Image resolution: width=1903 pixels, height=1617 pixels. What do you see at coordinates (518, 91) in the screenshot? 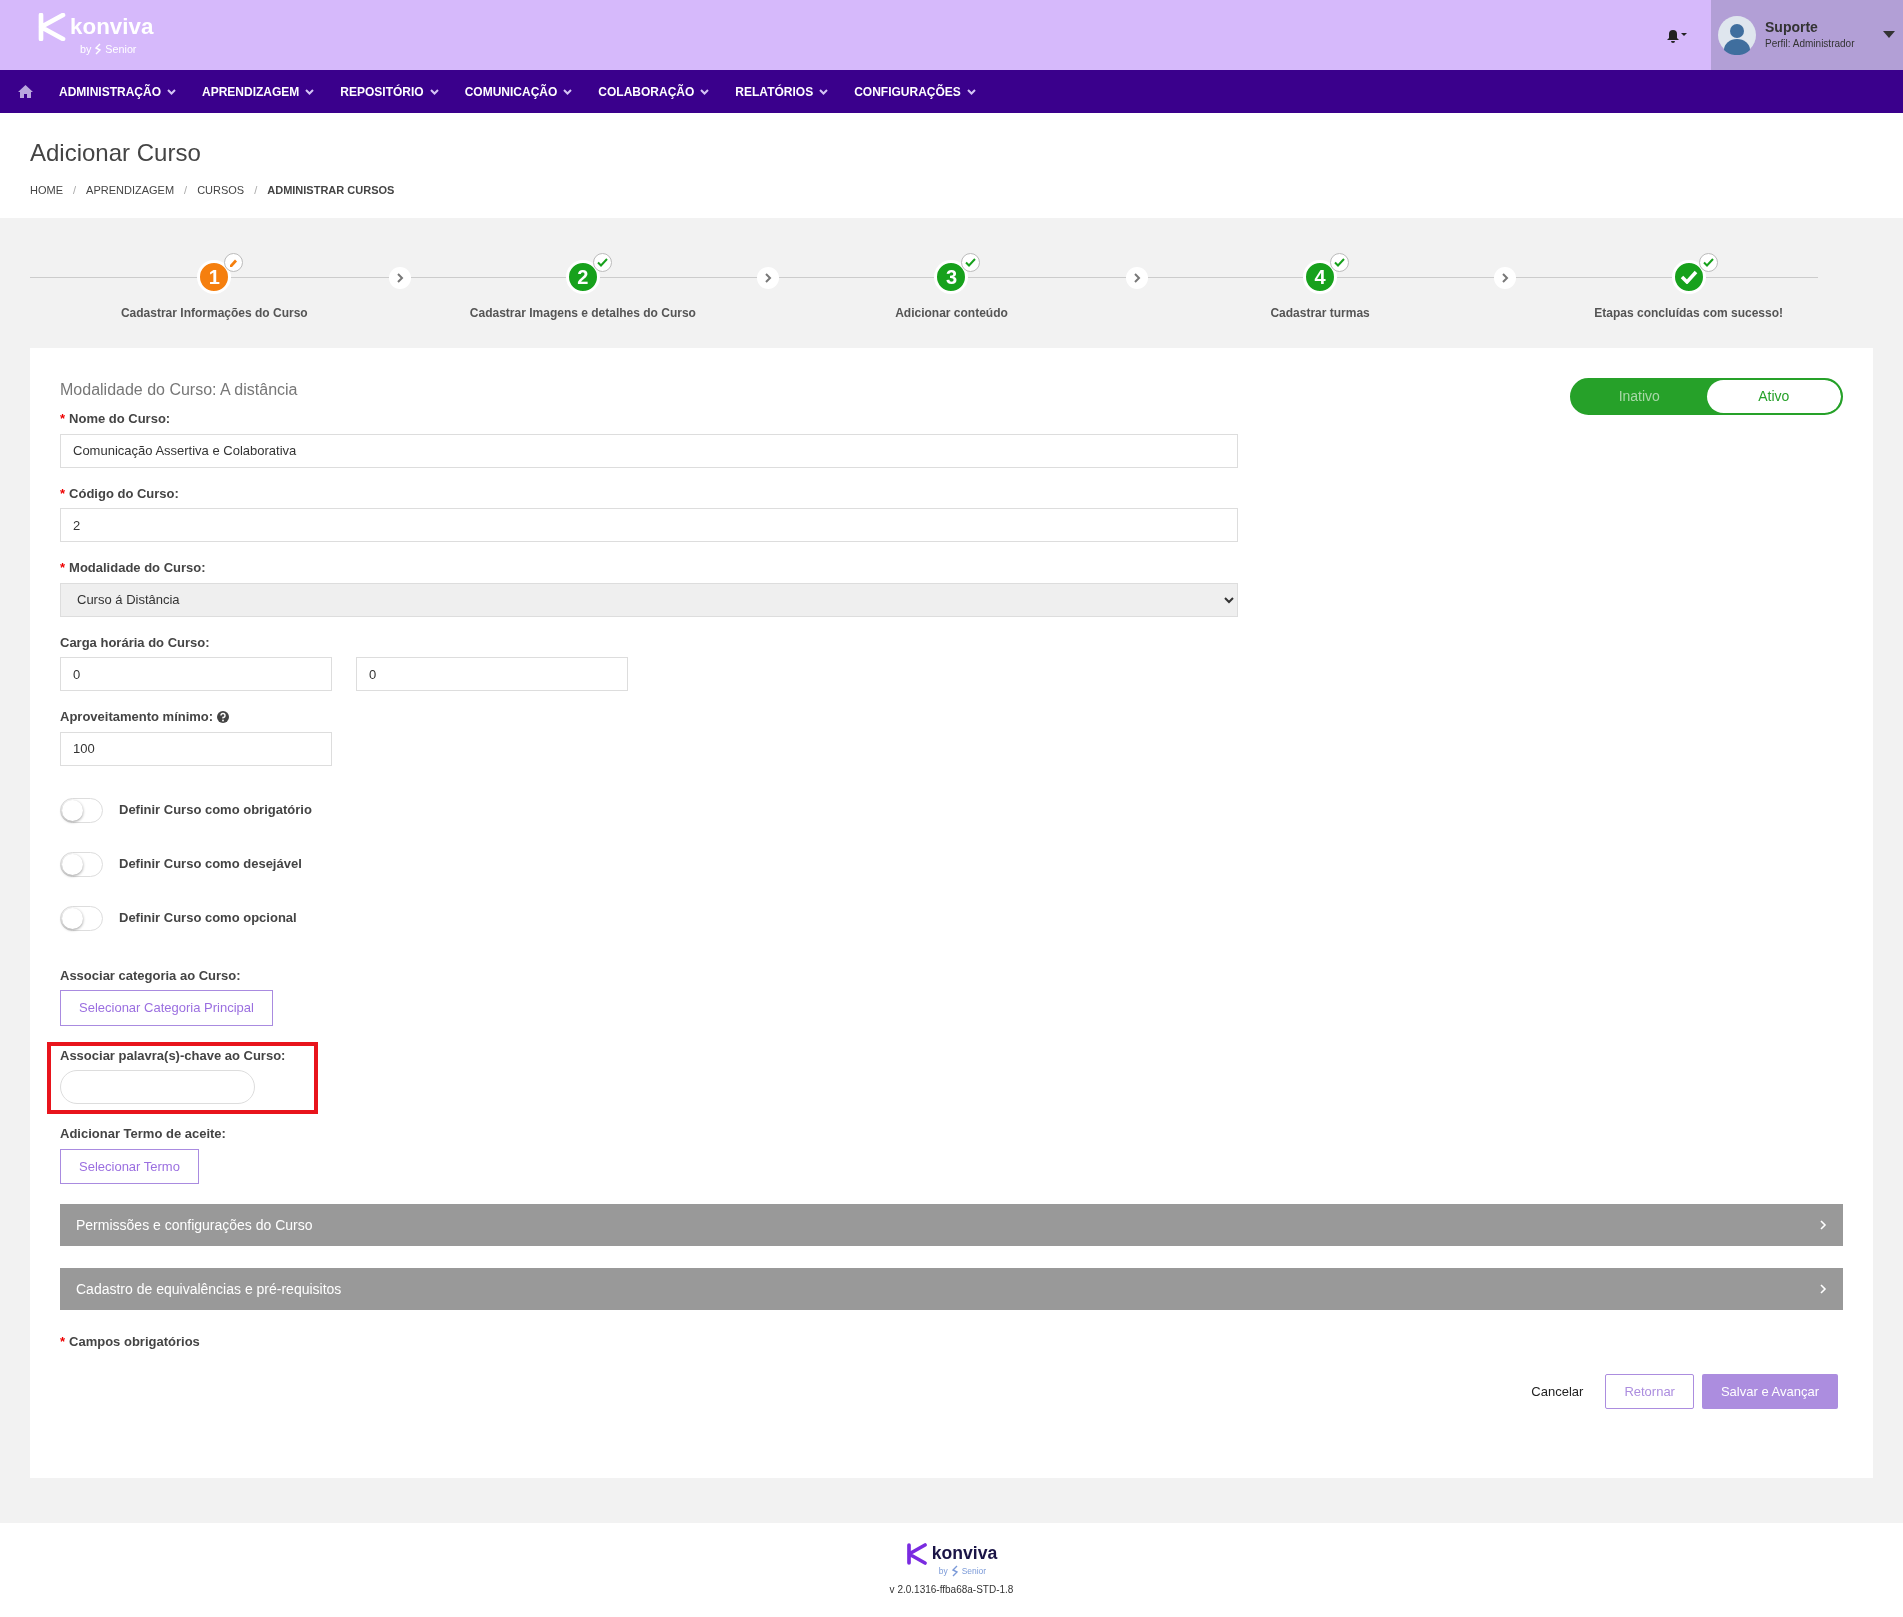
I see `nav-menu-item: COMUNICAÇÃO` at bounding box center [518, 91].